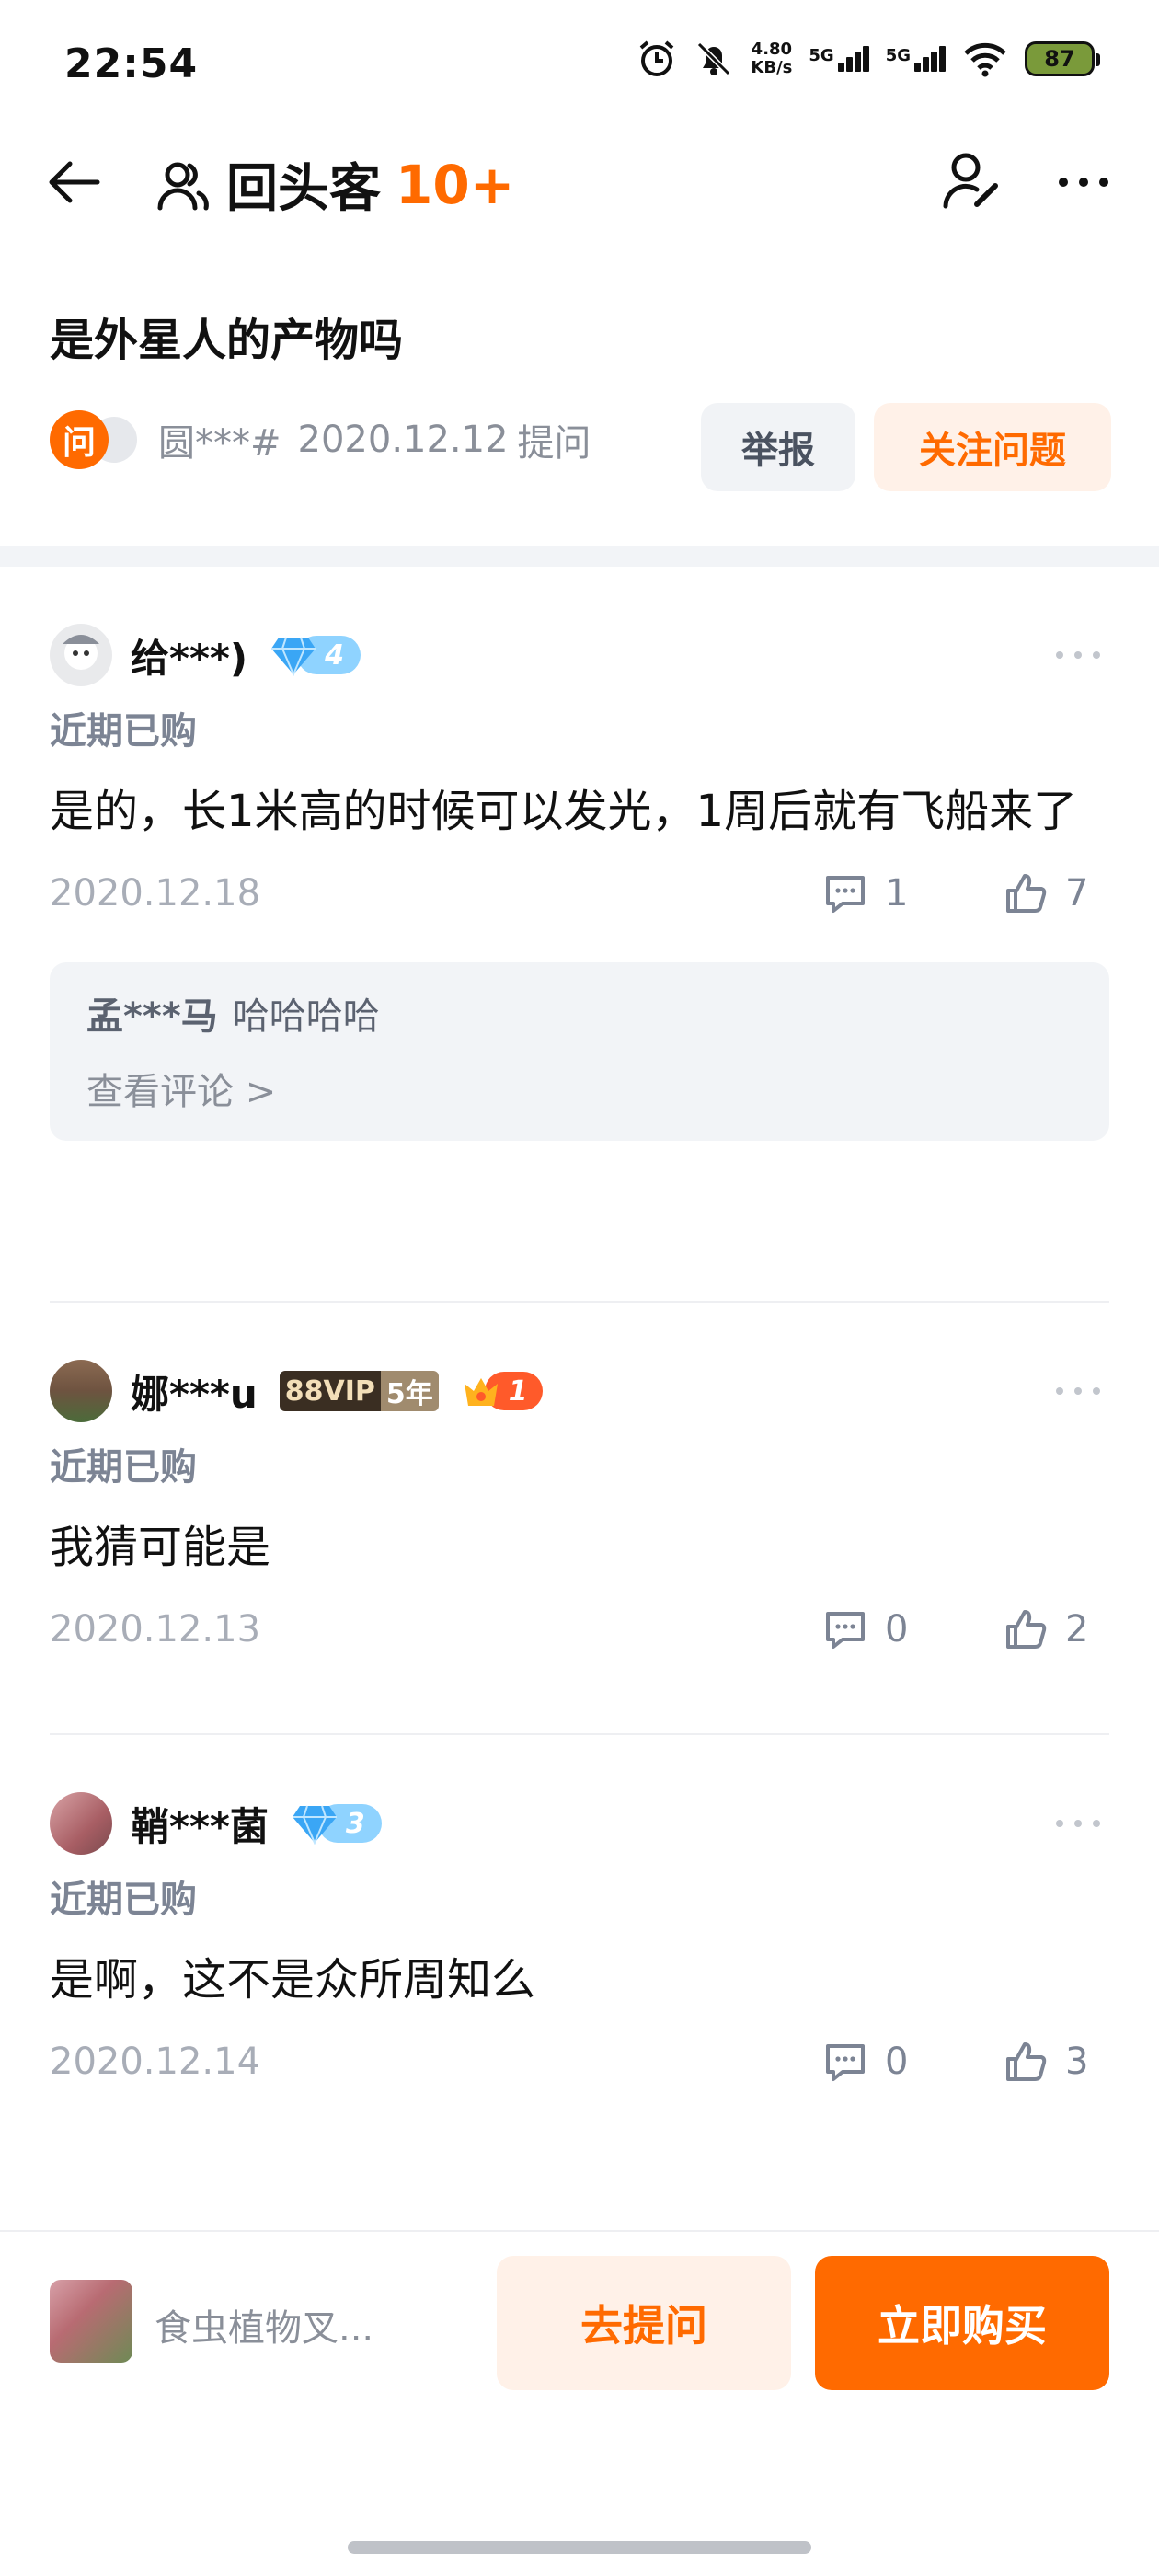  I want to click on ask-question-button: 去提问, so click(644, 2323).